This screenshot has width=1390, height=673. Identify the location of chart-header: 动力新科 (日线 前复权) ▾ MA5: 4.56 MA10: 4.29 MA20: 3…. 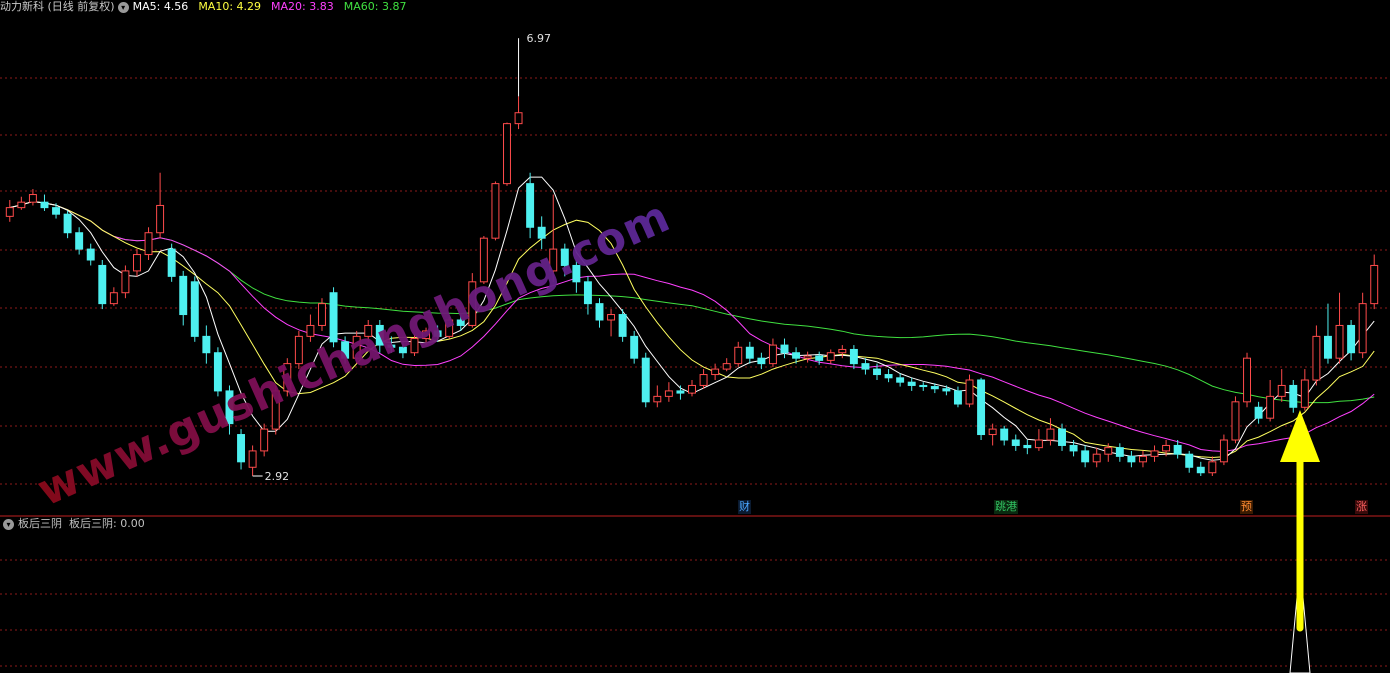
(208, 7).